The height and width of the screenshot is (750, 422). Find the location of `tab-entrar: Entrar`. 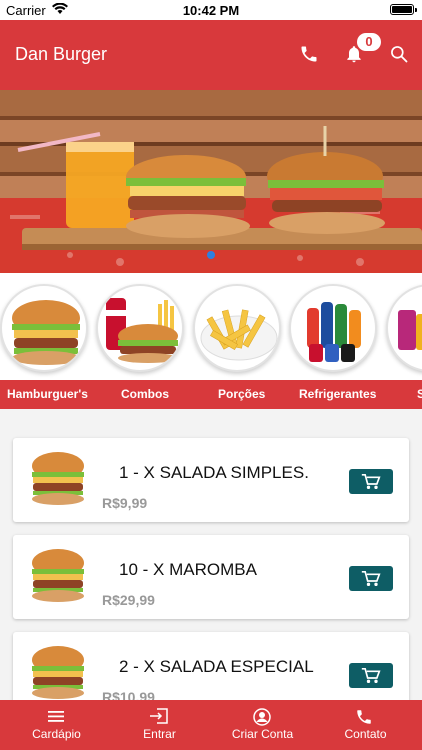

tab-entrar: Entrar is located at coordinates (159, 725).